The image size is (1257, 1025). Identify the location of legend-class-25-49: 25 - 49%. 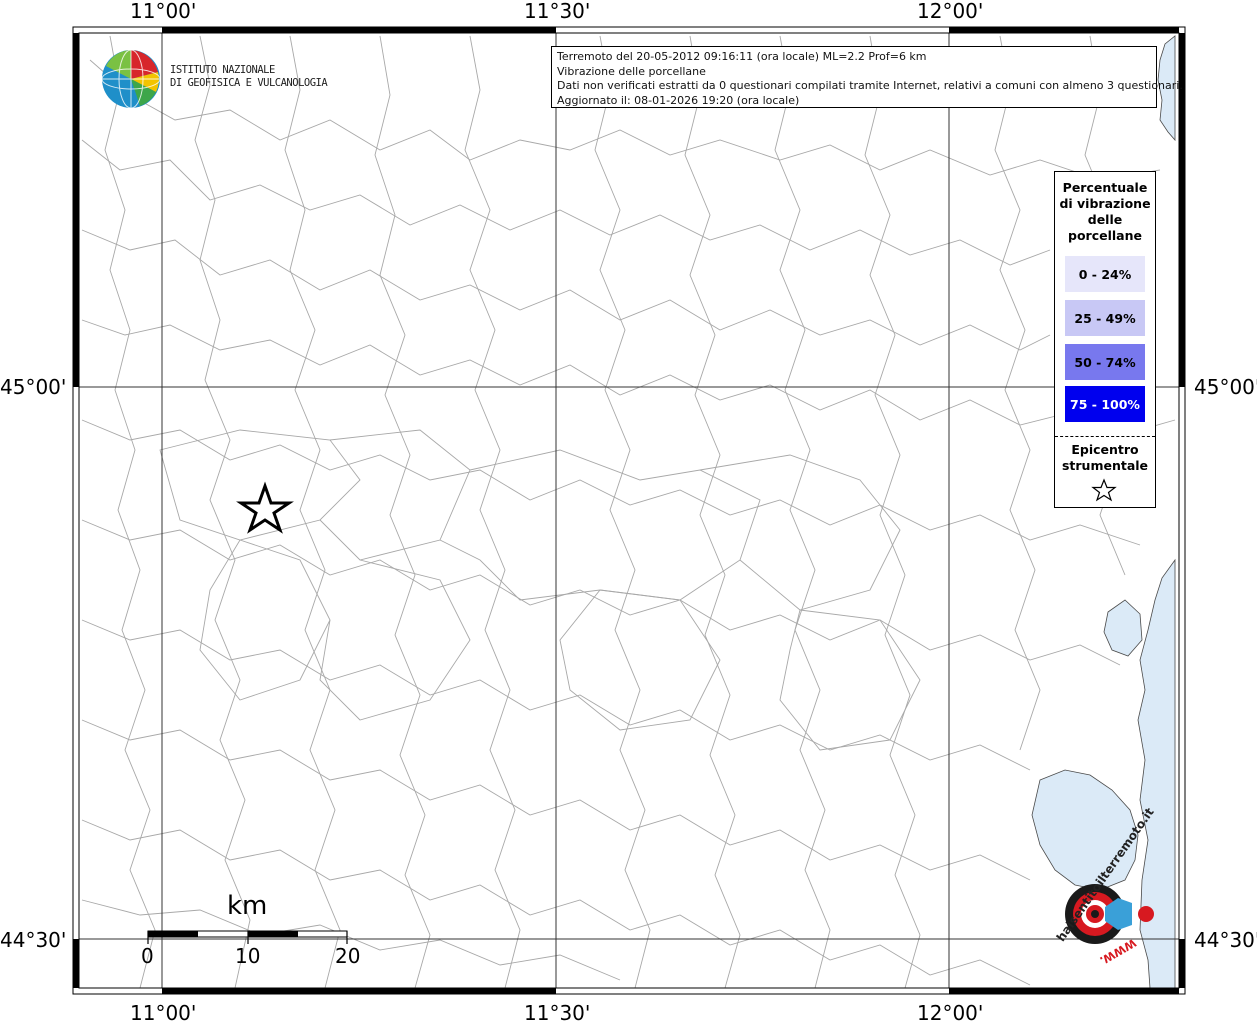
(1105, 318).